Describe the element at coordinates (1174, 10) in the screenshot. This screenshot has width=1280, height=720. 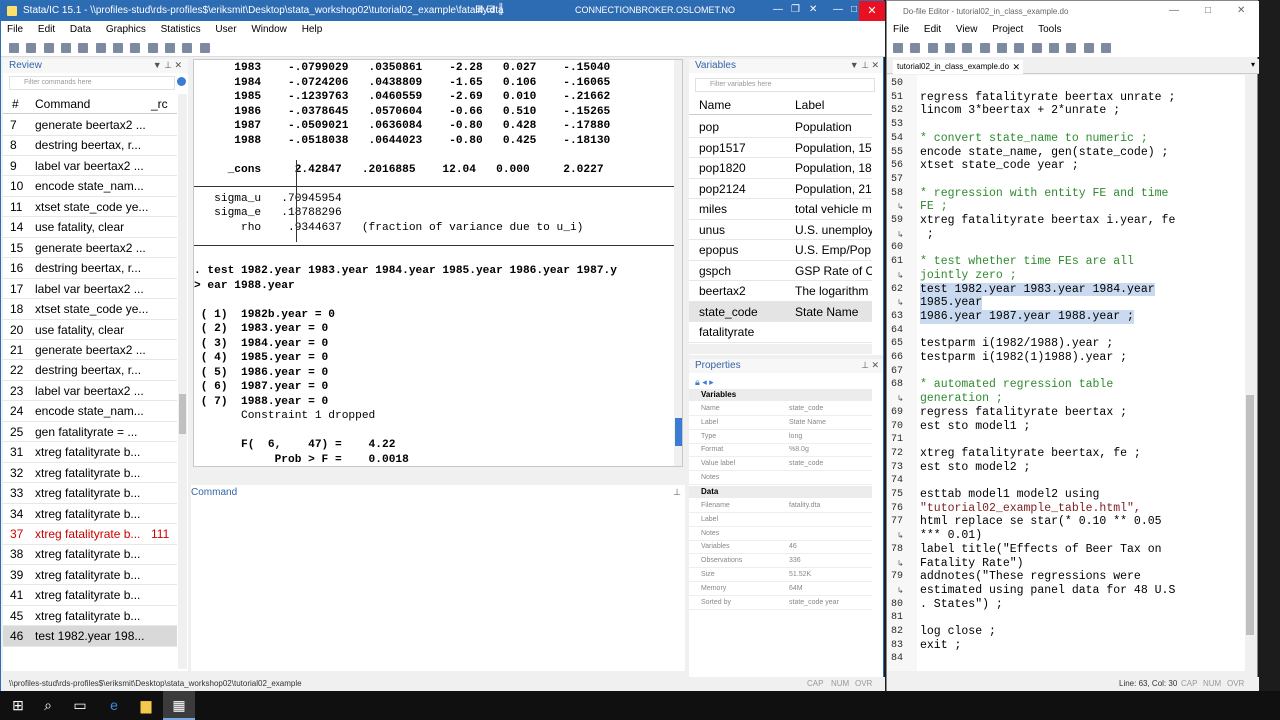
I see `minimize-icon: —` at that location.